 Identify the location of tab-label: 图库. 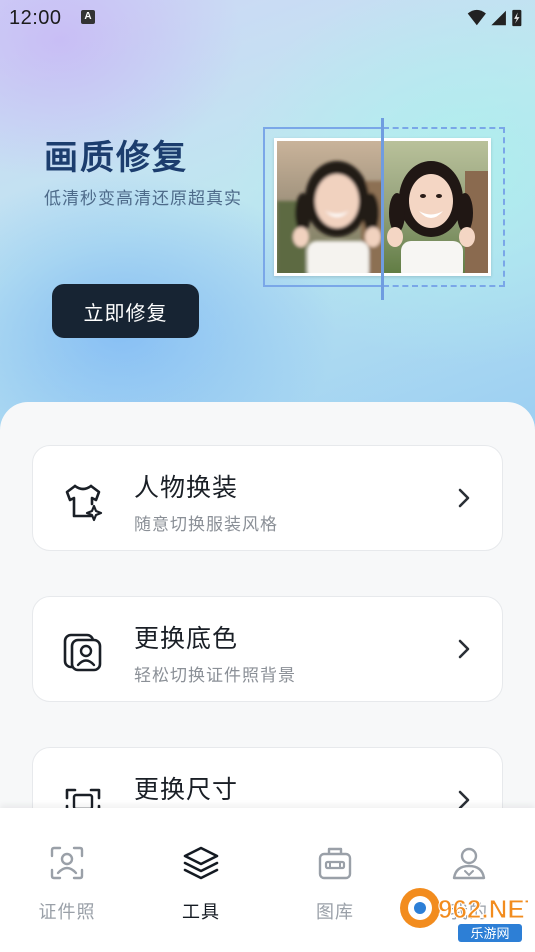
(335, 912).